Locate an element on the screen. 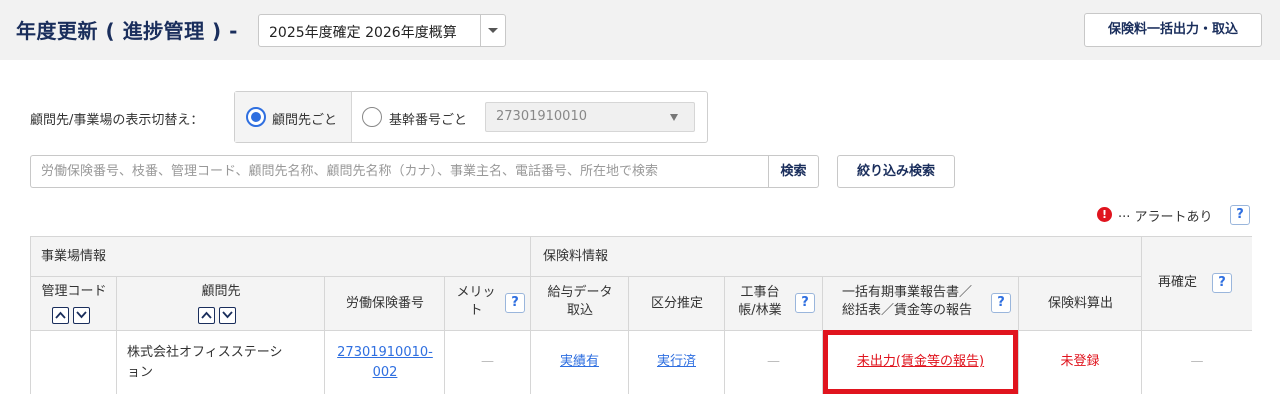  radio-client-selected is located at coordinates (256, 117).